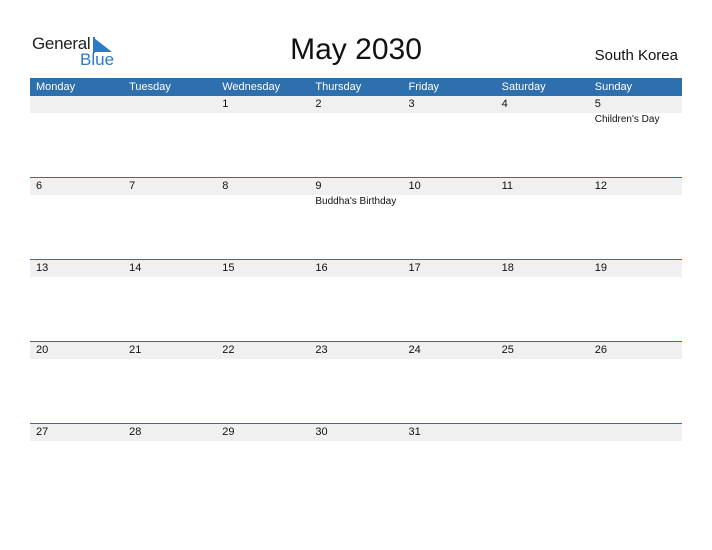 This screenshot has height=550, width=712. I want to click on day-cell: 2, so click(355, 111).